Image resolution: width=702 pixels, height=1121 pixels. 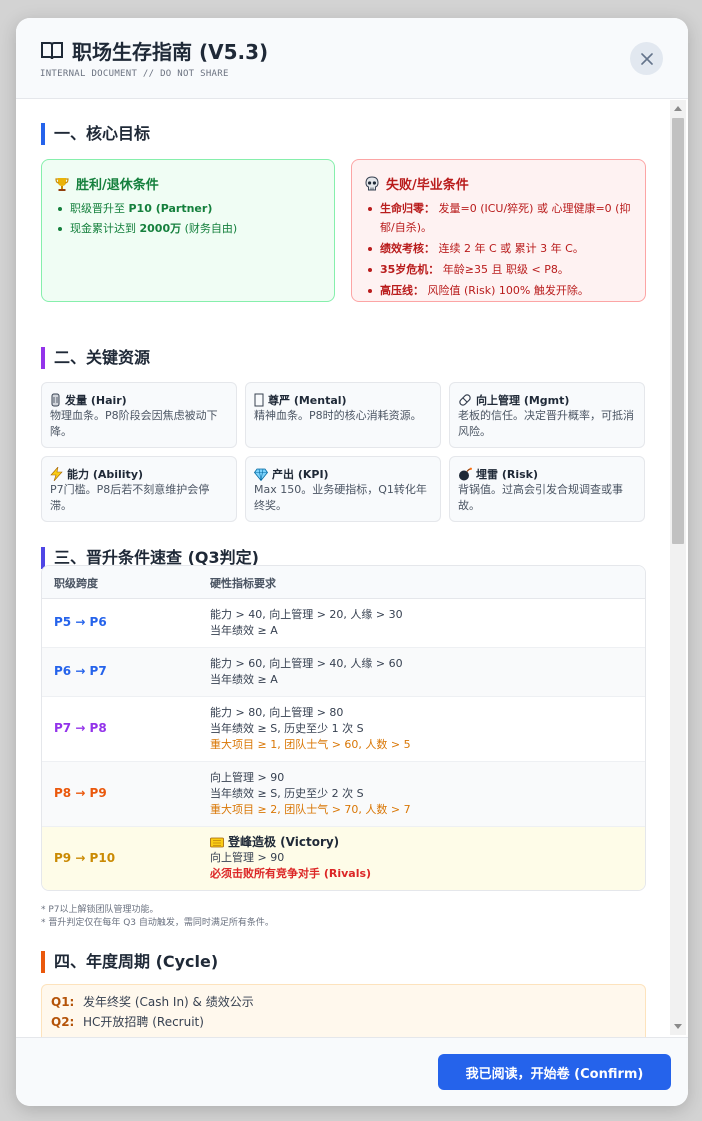 What do you see at coordinates (243, 583) in the screenshot?
I see `table-header-requirements: 硬性指标要求` at bounding box center [243, 583].